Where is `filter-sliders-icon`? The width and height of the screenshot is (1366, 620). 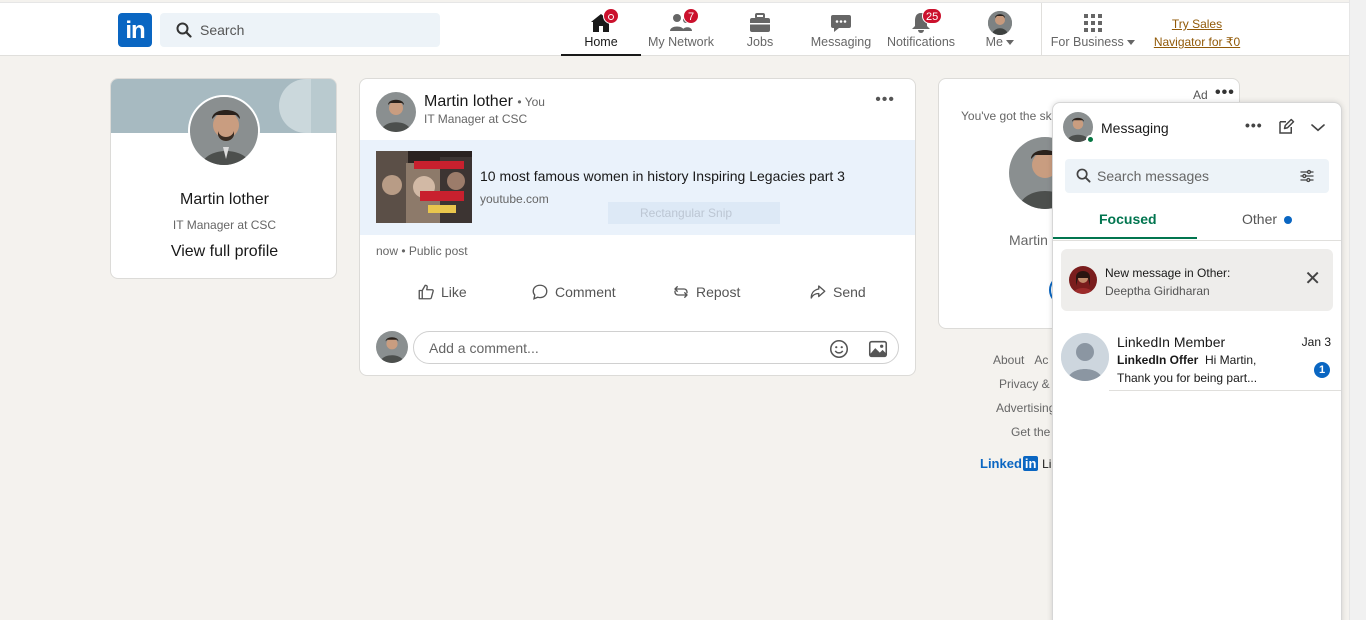
filter-sliders-icon is located at coordinates (1307, 176).